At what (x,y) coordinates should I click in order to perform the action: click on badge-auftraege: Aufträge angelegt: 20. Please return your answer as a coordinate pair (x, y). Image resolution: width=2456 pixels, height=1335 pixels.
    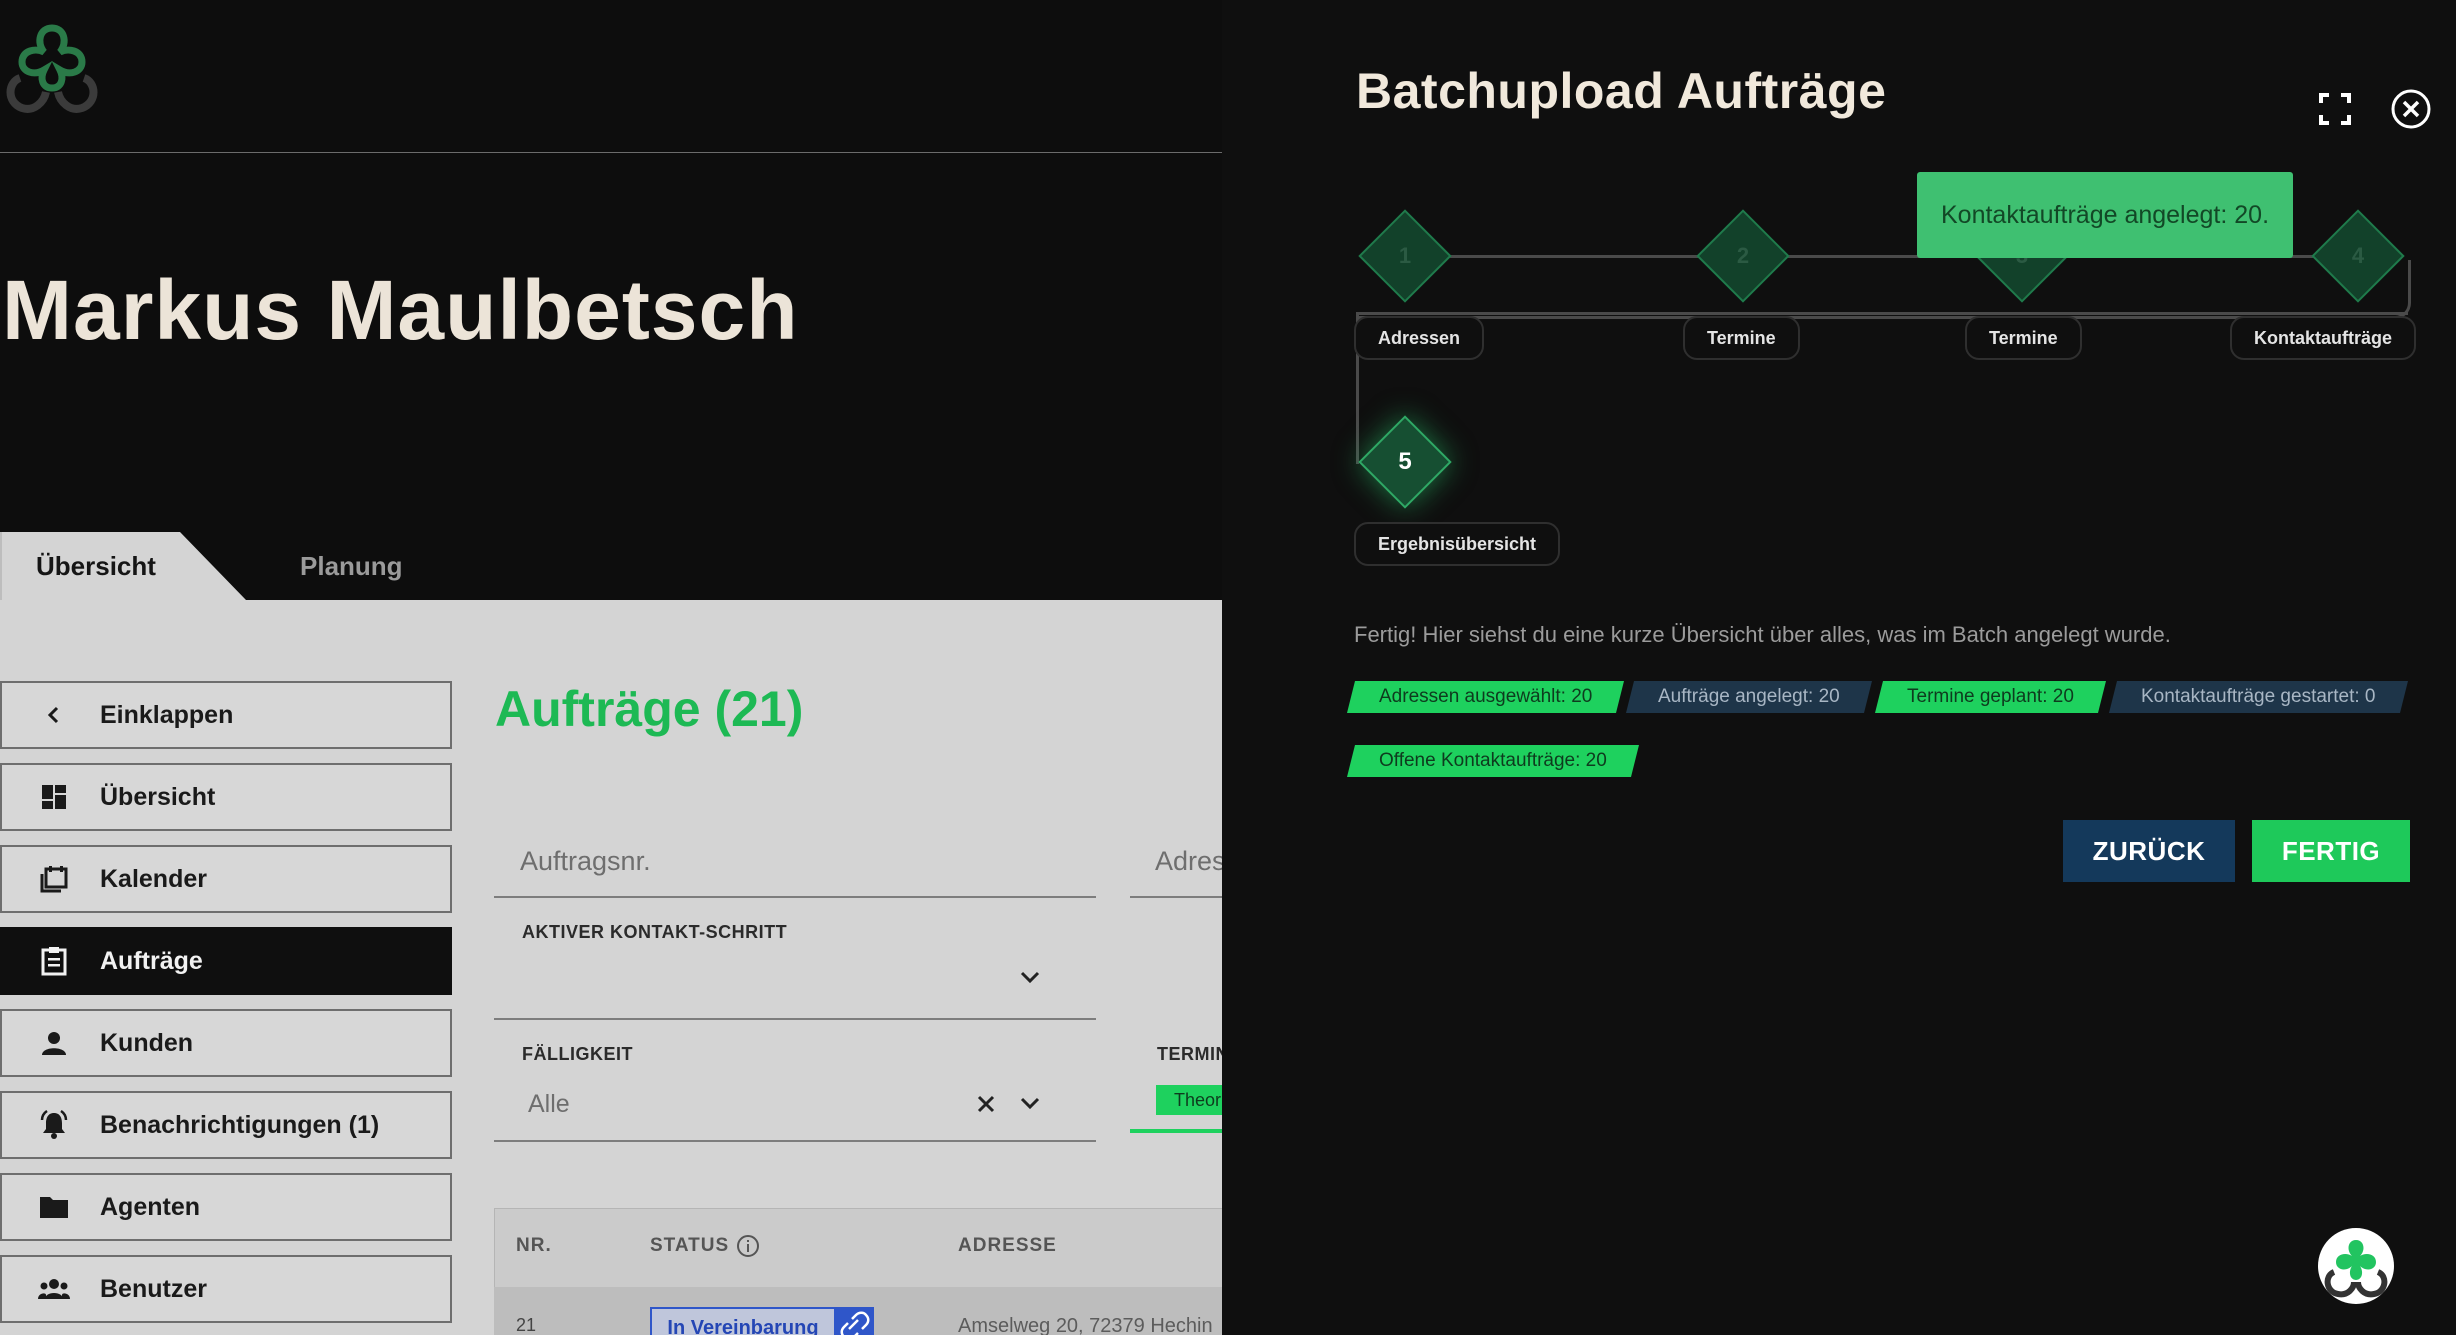
    Looking at the image, I should click on (1749, 697).